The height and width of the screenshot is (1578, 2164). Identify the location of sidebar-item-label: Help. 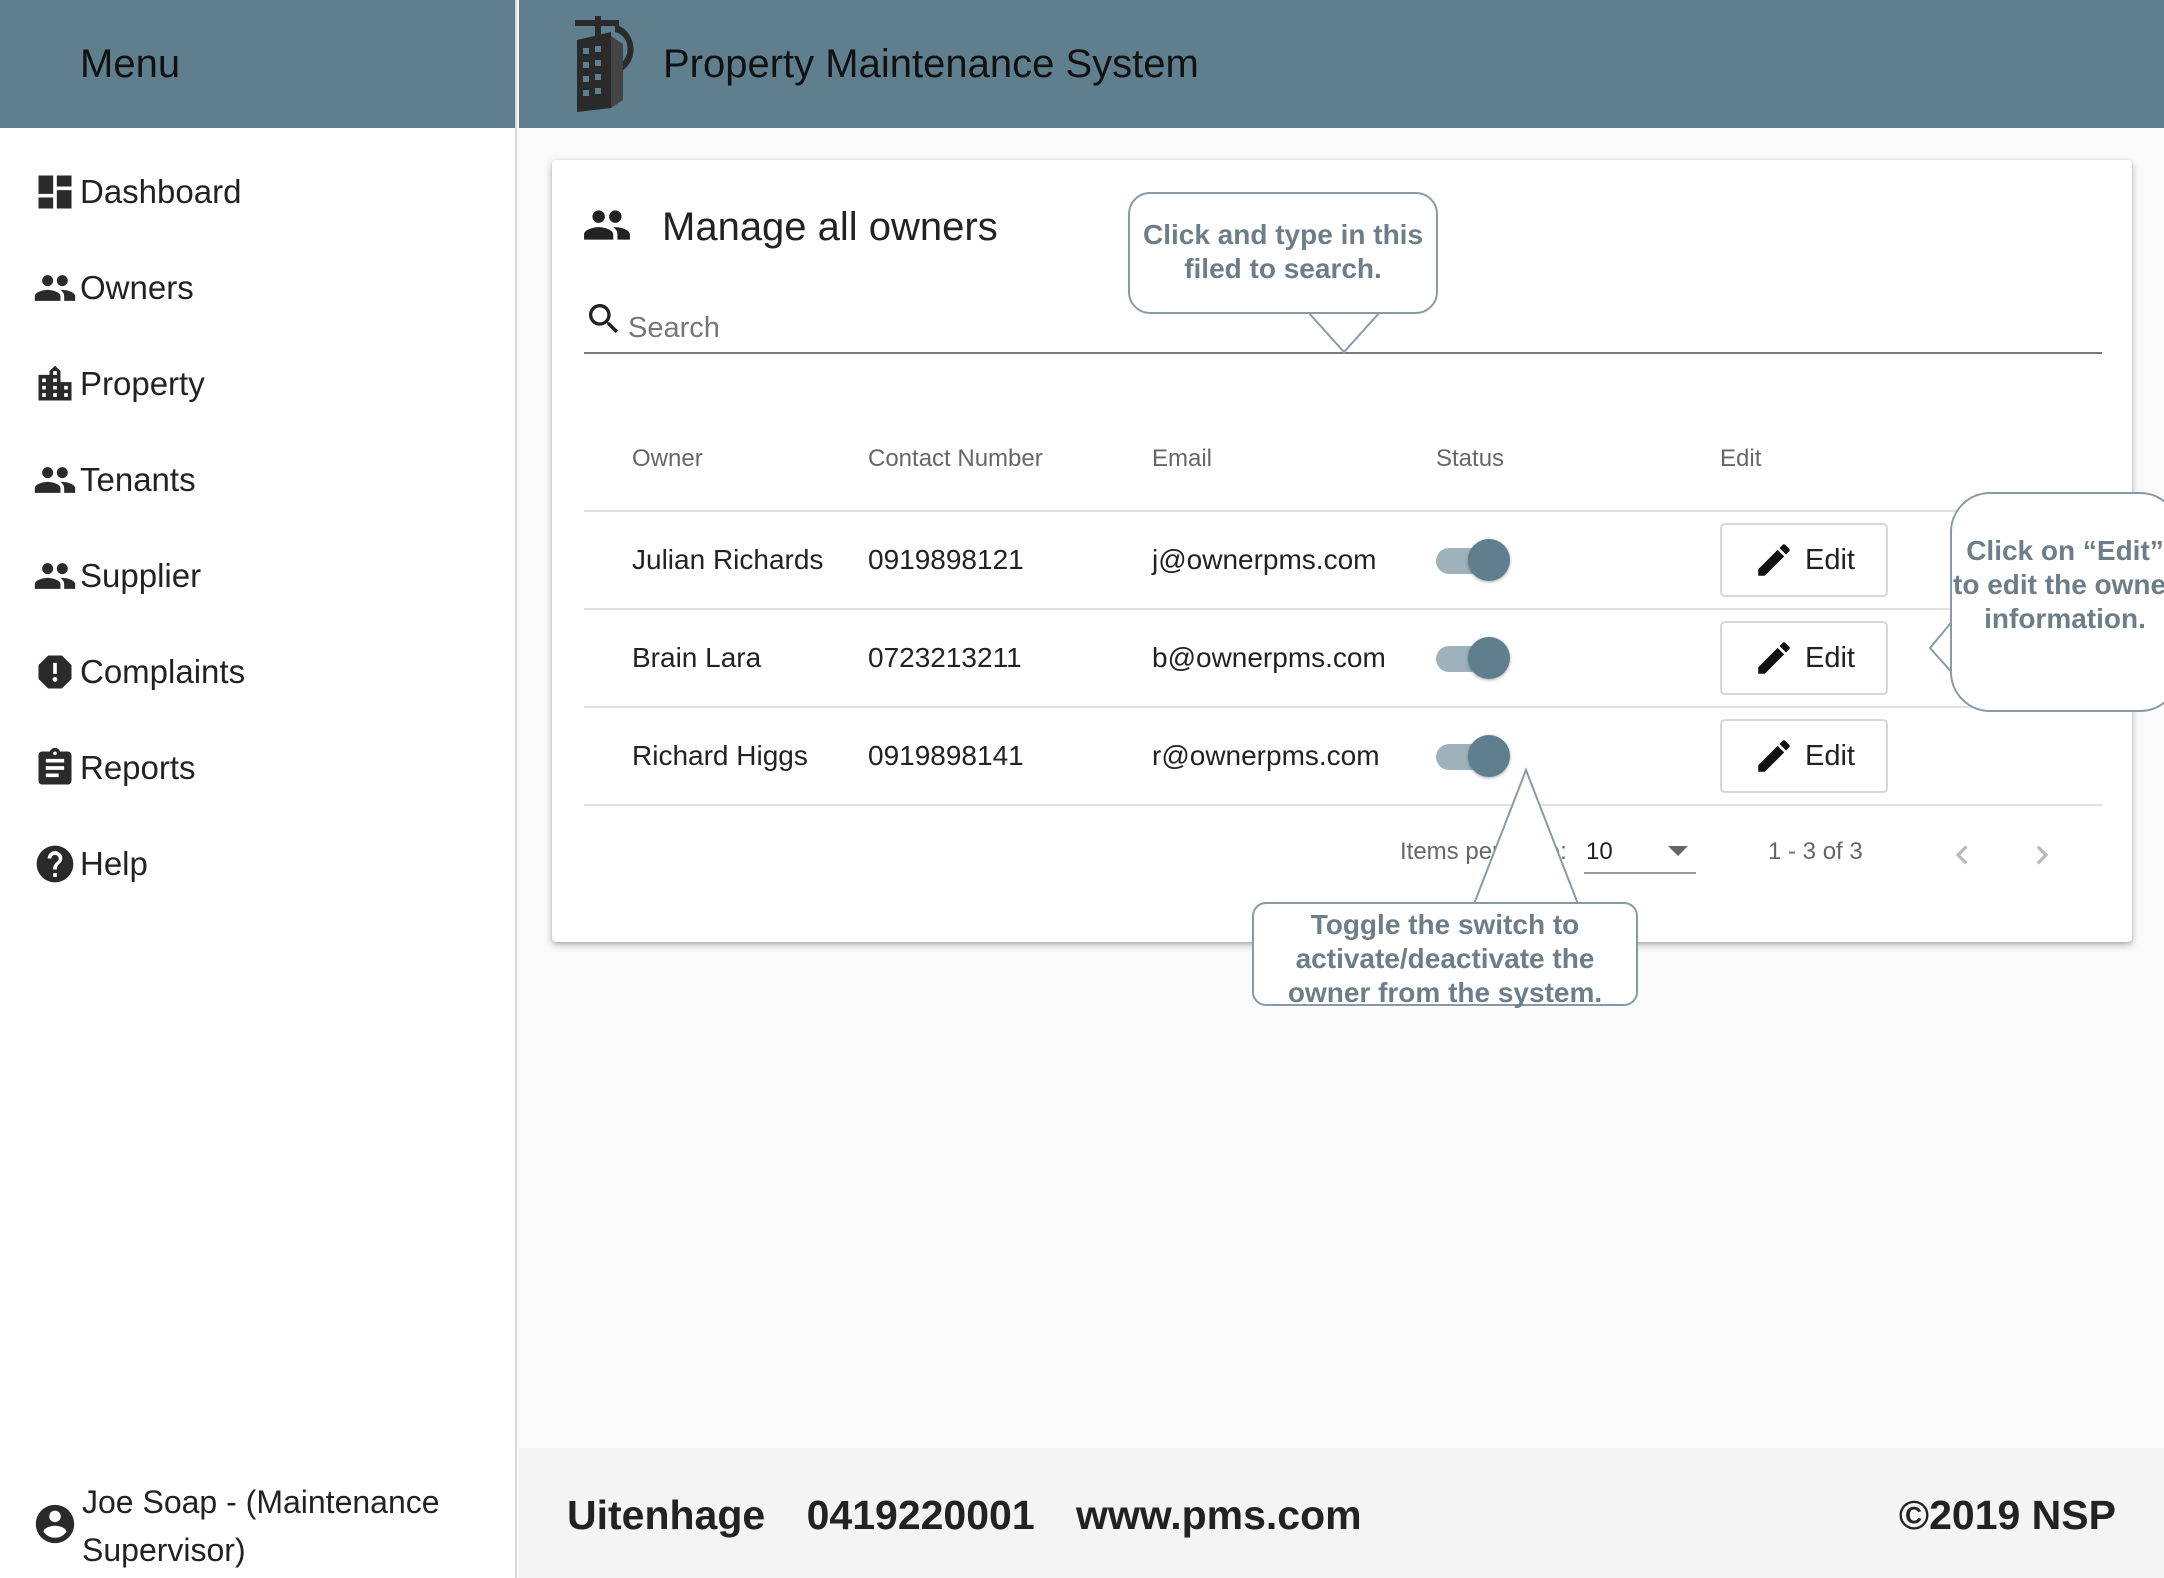
(114, 863).